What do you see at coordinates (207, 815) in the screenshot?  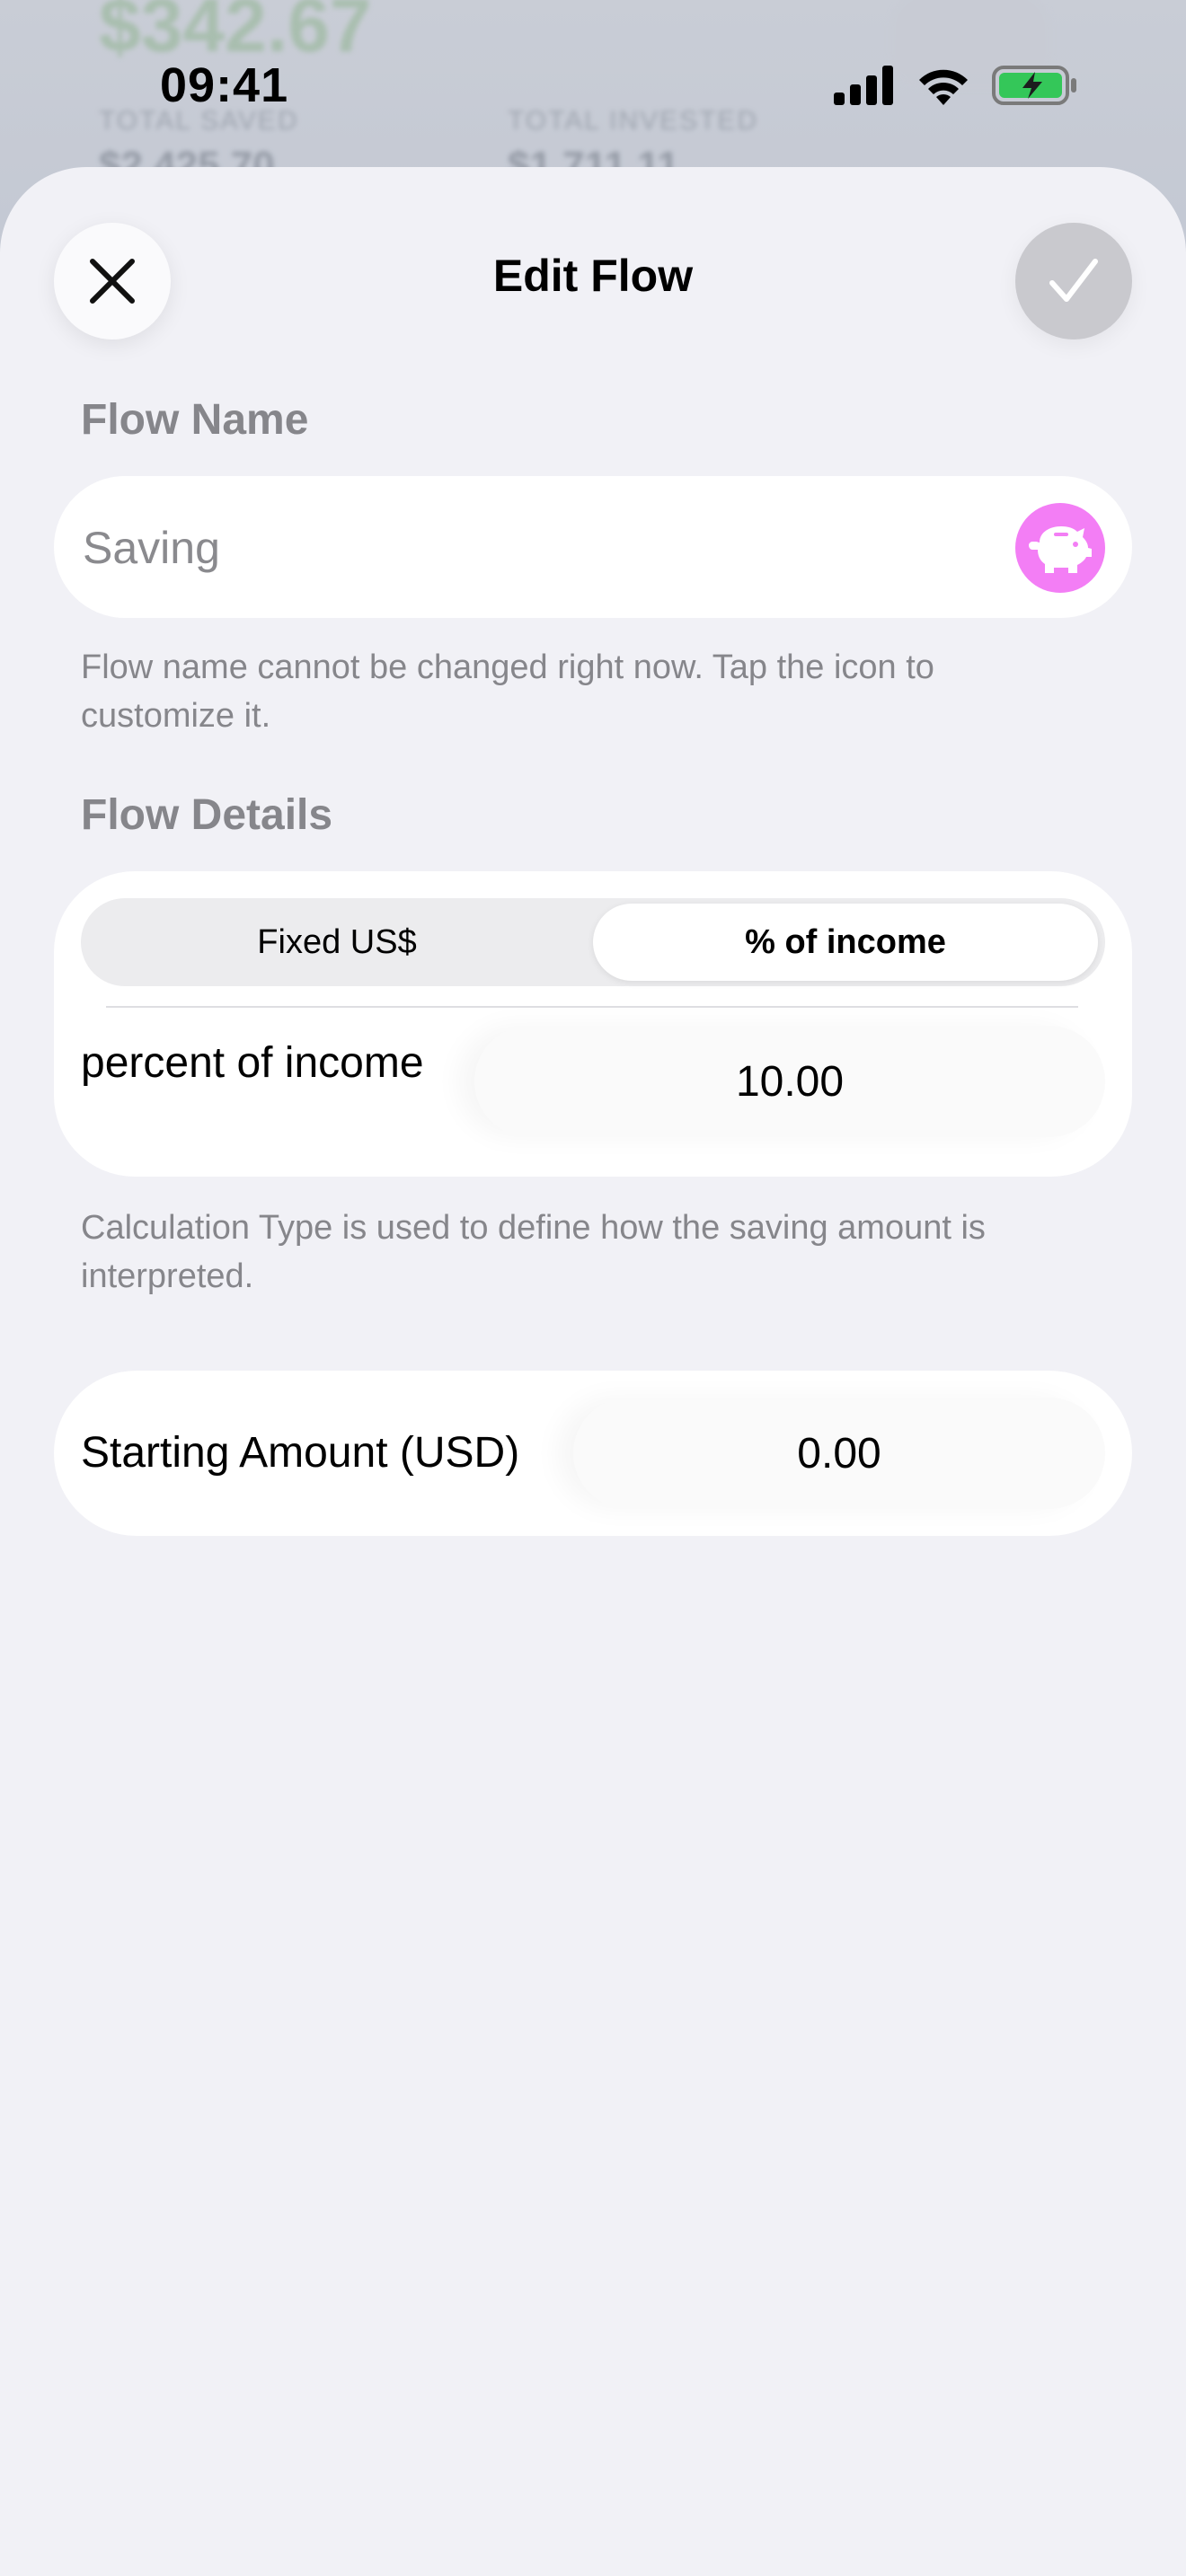 I see `flow-details-section-header: Flow Details` at bounding box center [207, 815].